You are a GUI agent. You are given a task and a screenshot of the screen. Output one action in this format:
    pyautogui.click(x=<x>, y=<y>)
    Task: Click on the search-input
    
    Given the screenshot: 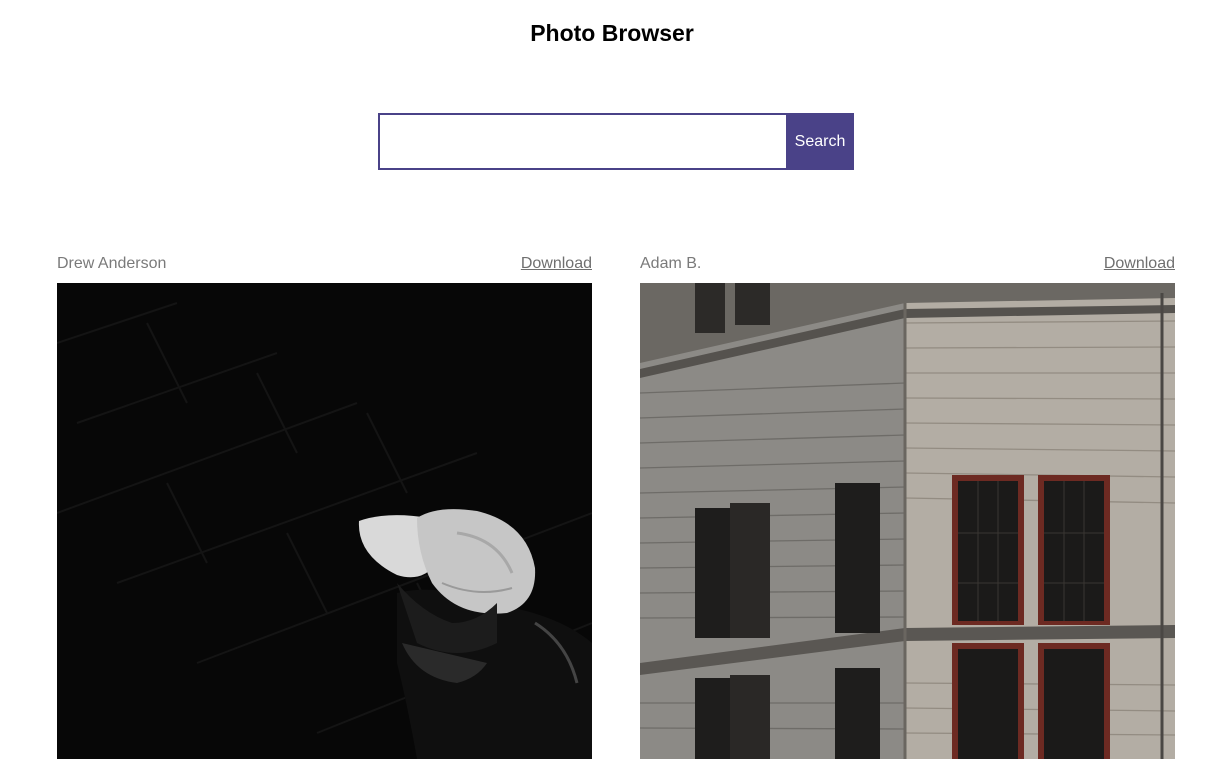 What is the action you would take?
    pyautogui.click(x=582, y=141)
    